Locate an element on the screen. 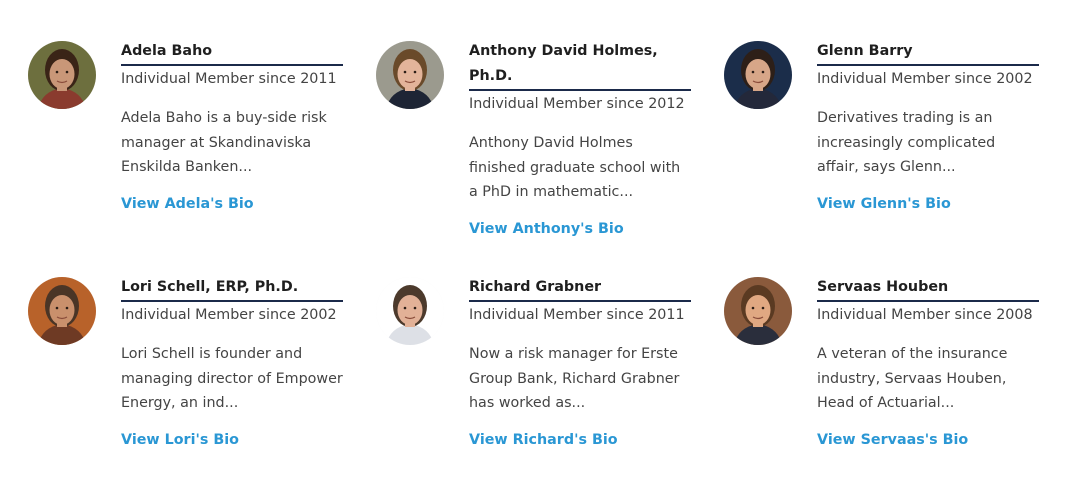 The height and width of the screenshot is (485, 1080). profile-photo-richard is located at coordinates (410, 311).